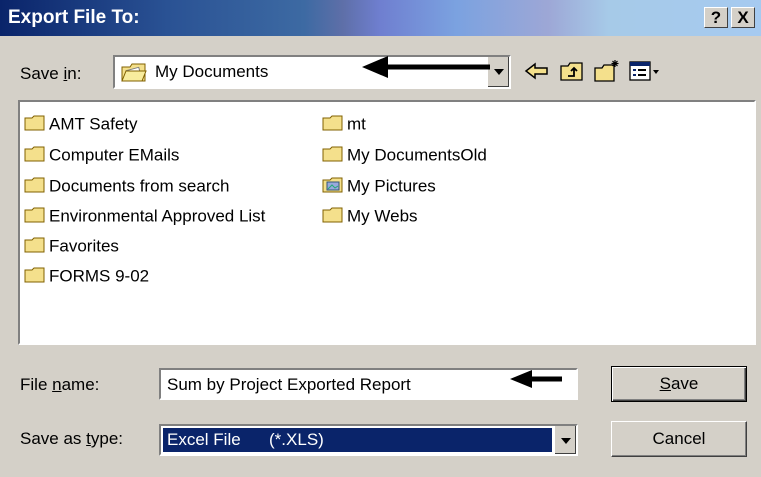 Image resolution: width=761 pixels, height=477 pixels. What do you see at coordinates (71, 247) in the screenshot?
I see `folder-item: Favorites` at bounding box center [71, 247].